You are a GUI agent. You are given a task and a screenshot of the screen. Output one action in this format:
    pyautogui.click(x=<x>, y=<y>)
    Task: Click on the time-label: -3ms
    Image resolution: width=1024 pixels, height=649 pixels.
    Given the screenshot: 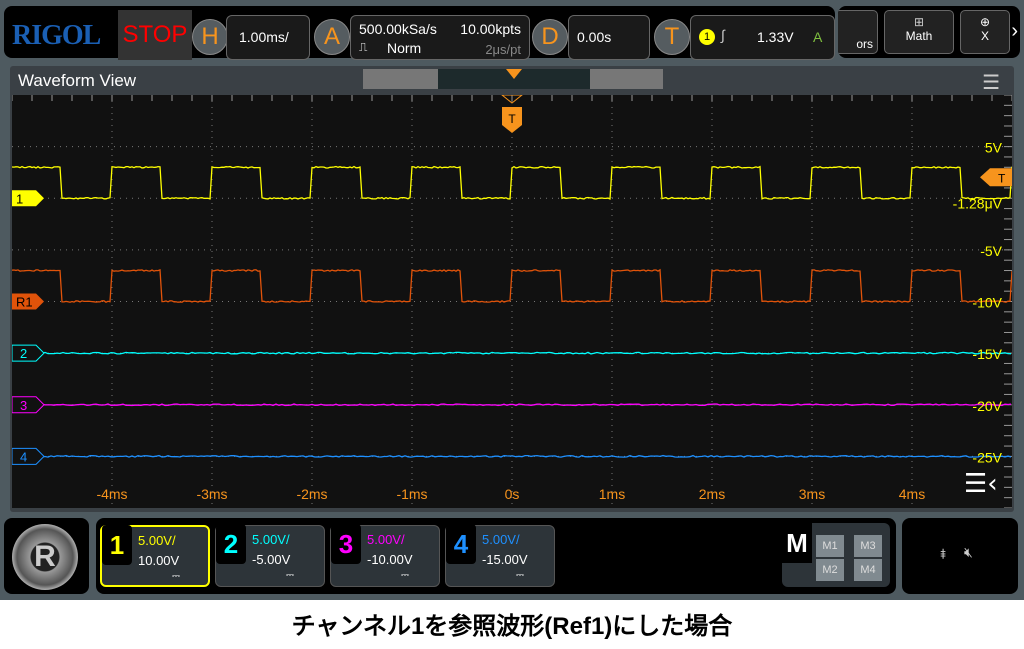 What is the action you would take?
    pyautogui.click(x=211, y=494)
    